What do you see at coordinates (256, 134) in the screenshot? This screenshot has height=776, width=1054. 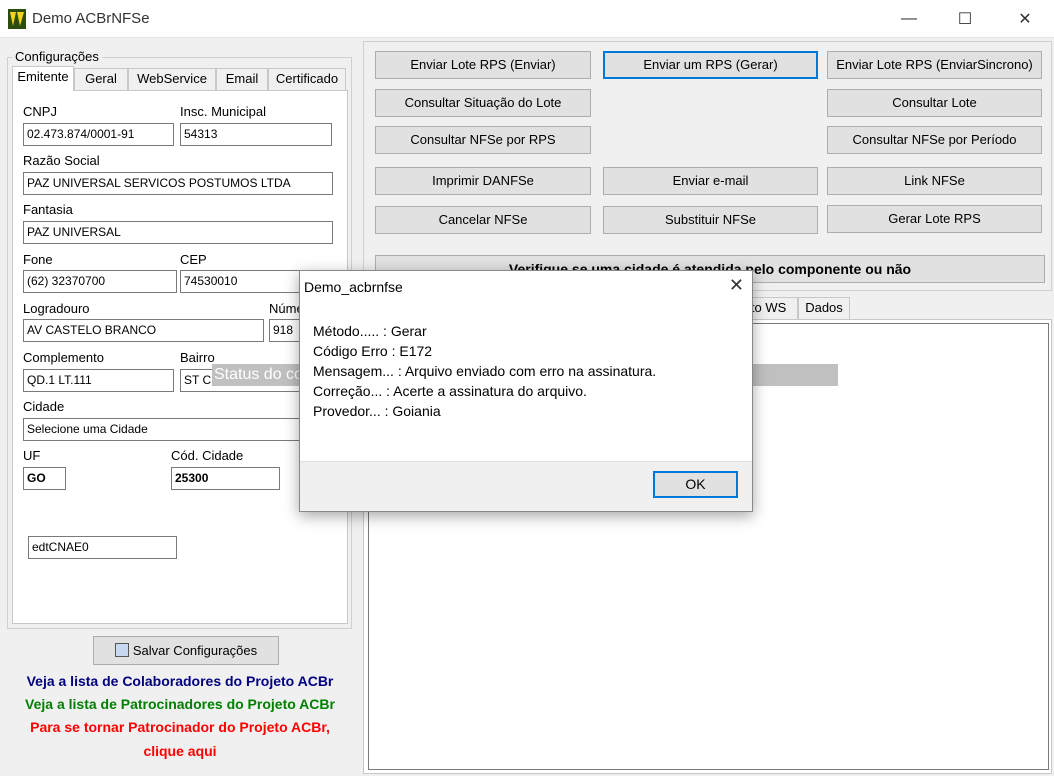 I see `insc-municipal-field: 54313` at bounding box center [256, 134].